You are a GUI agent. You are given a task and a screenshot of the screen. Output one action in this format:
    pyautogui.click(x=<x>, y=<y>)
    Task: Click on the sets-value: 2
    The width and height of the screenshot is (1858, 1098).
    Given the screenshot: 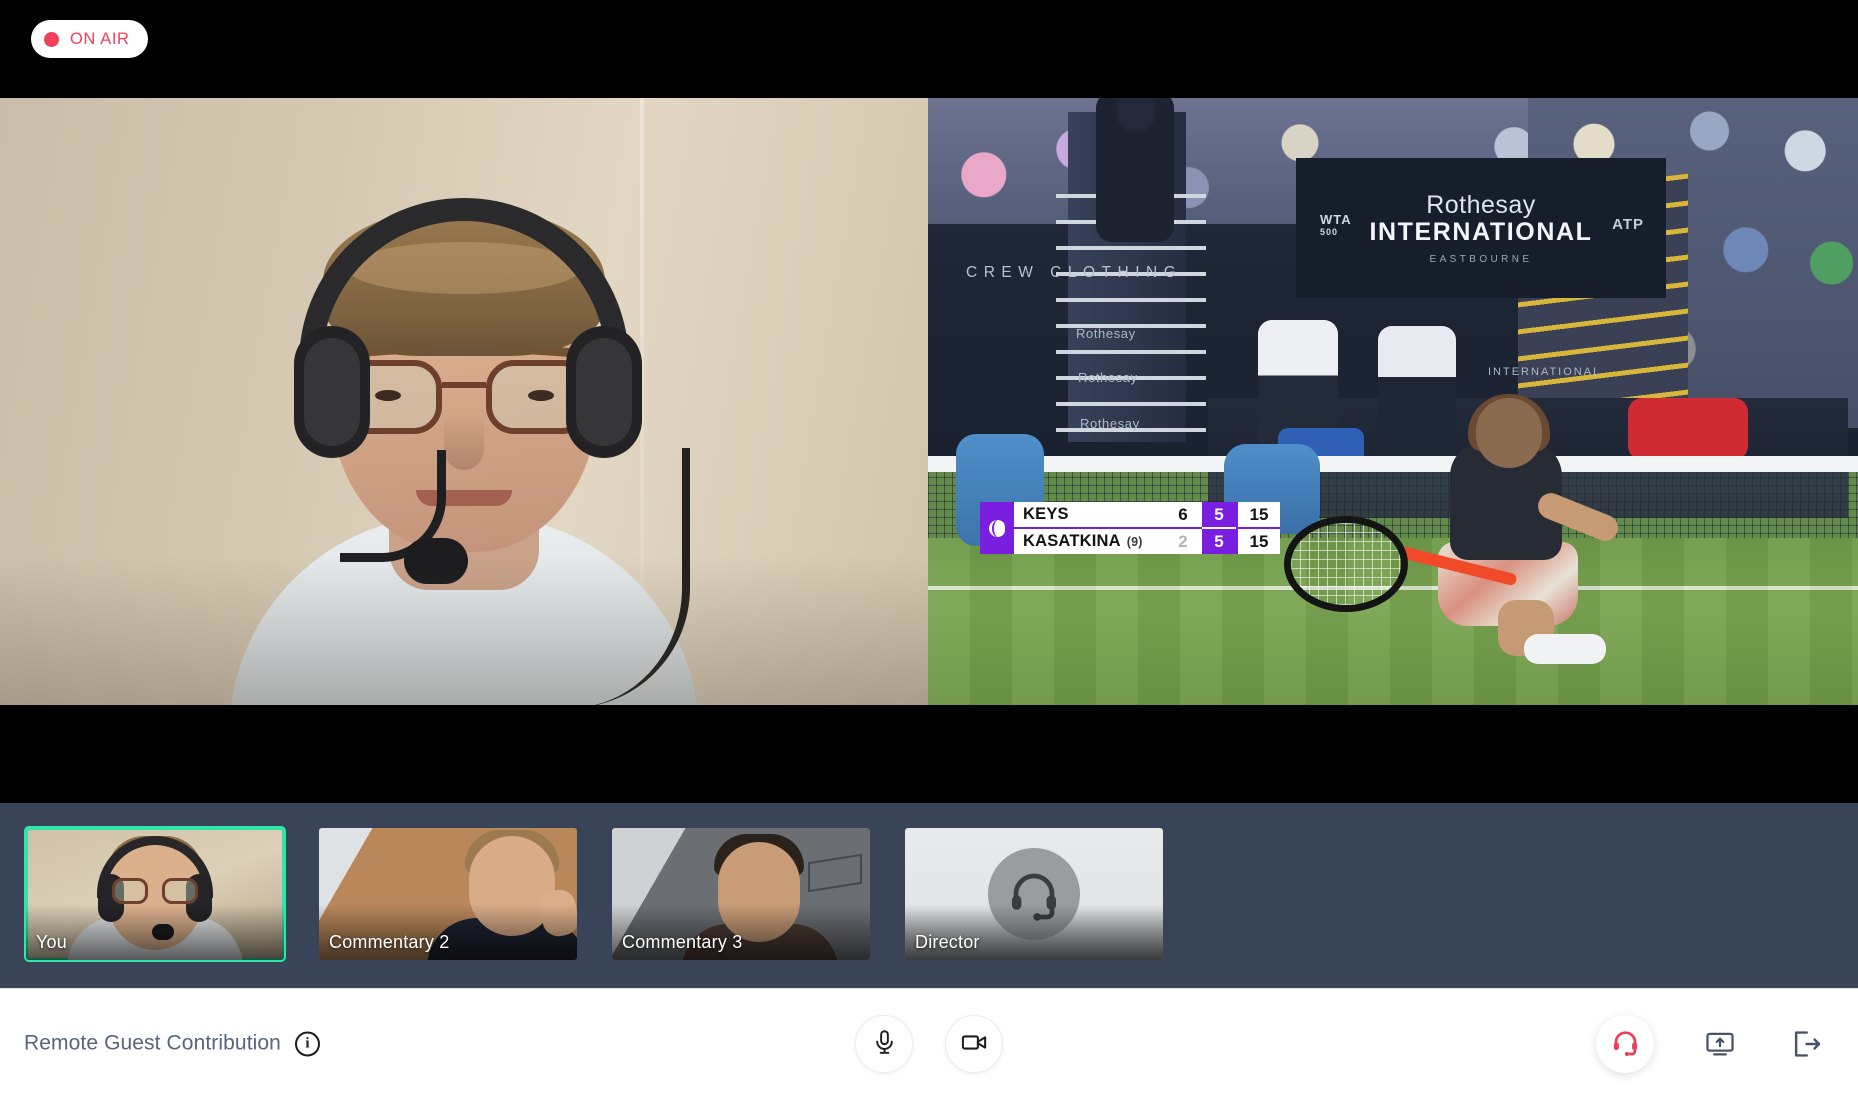 What is the action you would take?
    pyautogui.click(x=1183, y=541)
    